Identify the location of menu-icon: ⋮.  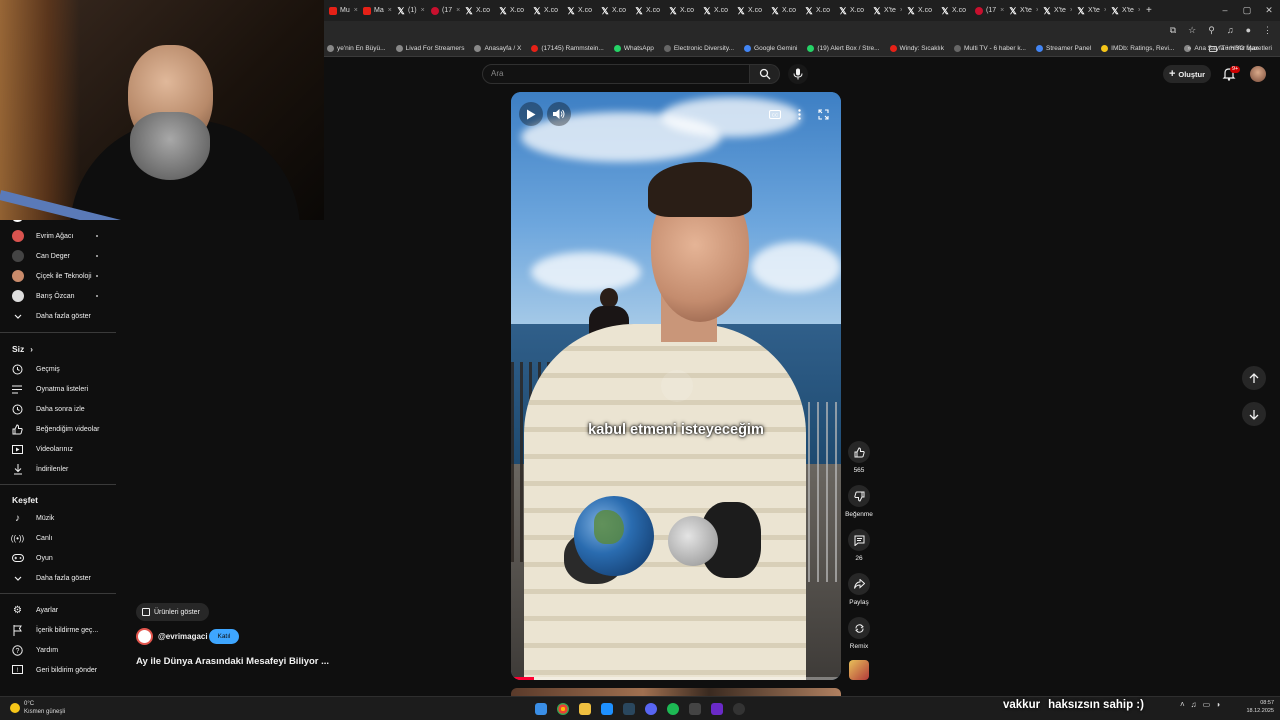
(1267, 30).